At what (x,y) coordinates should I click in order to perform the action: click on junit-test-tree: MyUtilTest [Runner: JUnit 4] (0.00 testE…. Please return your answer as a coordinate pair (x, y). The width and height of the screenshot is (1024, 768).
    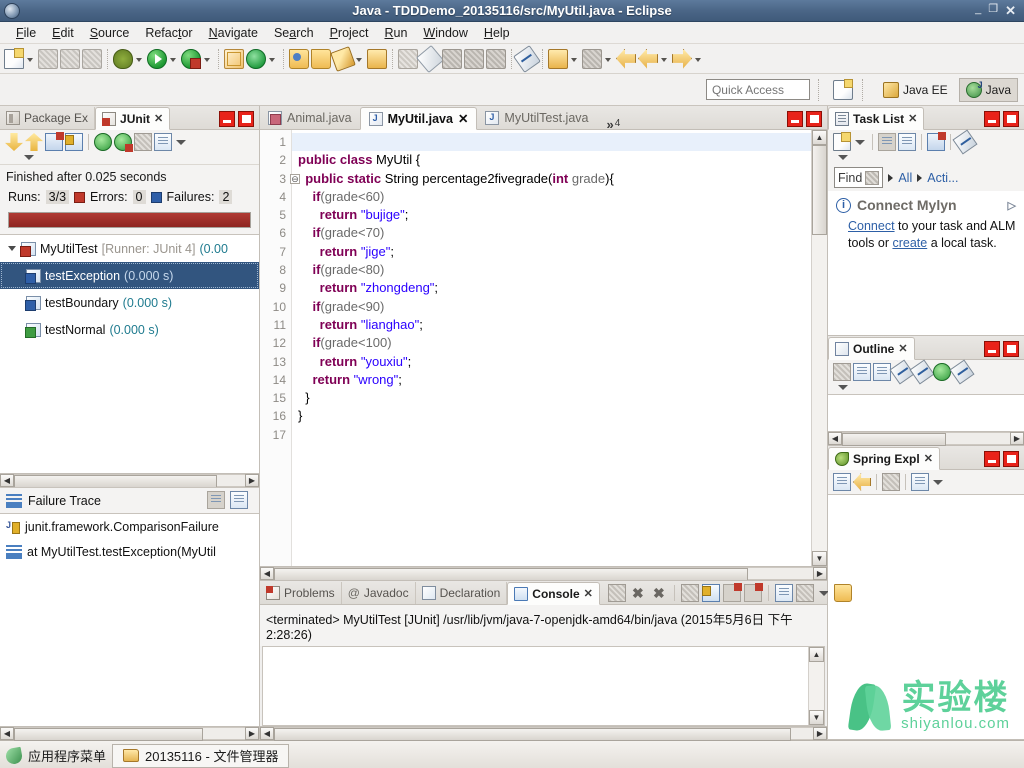
    Looking at the image, I should click on (129, 353).